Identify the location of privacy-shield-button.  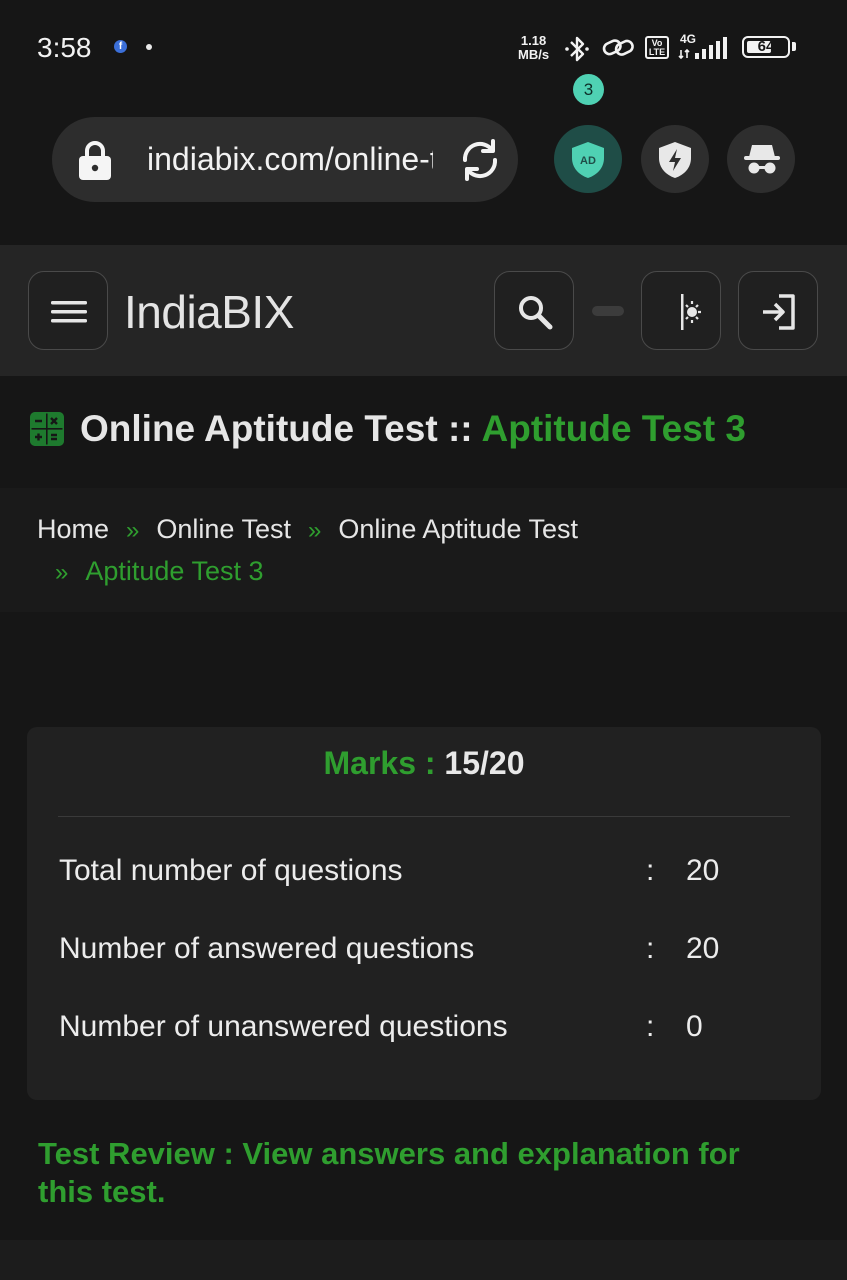
(675, 159).